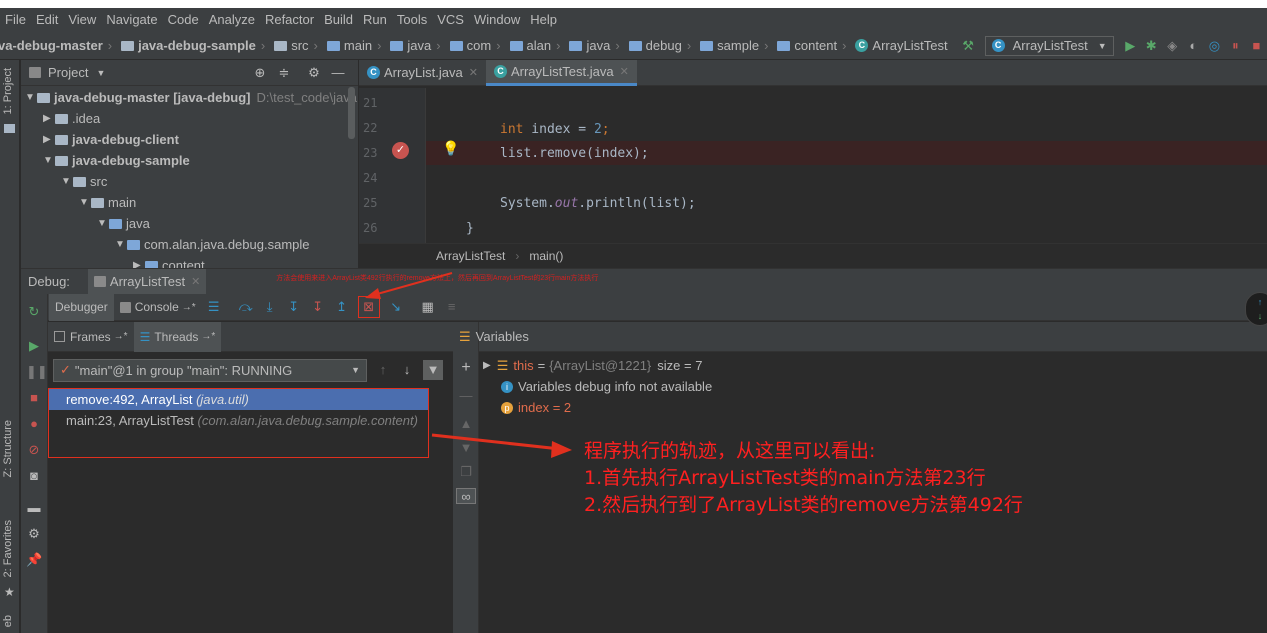 This screenshot has width=1267, height=633. What do you see at coordinates (496, 442) in the screenshot?
I see `arrow-to-frames` at bounding box center [496, 442].